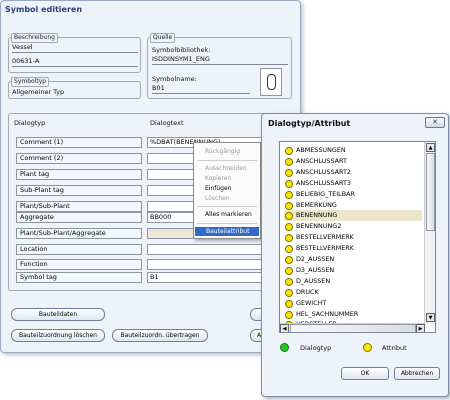 The height and width of the screenshot is (400, 450). I want to click on list-item: D3_AUSSEN, so click(353, 270).